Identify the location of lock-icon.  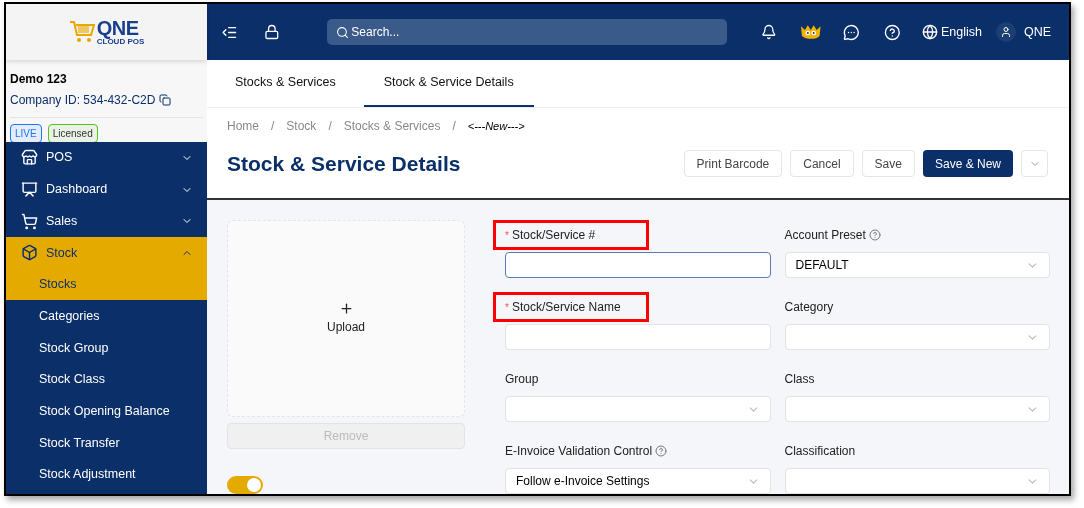
(271, 32).